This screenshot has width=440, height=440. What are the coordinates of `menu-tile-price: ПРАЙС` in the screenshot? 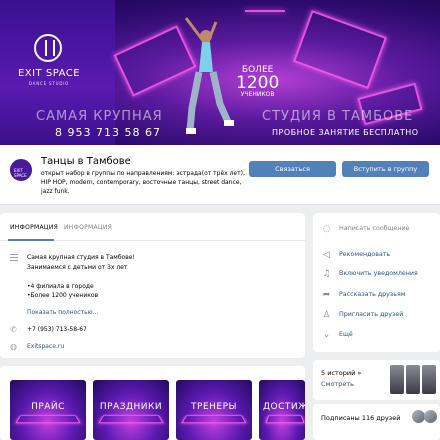 It's located at (48, 410).